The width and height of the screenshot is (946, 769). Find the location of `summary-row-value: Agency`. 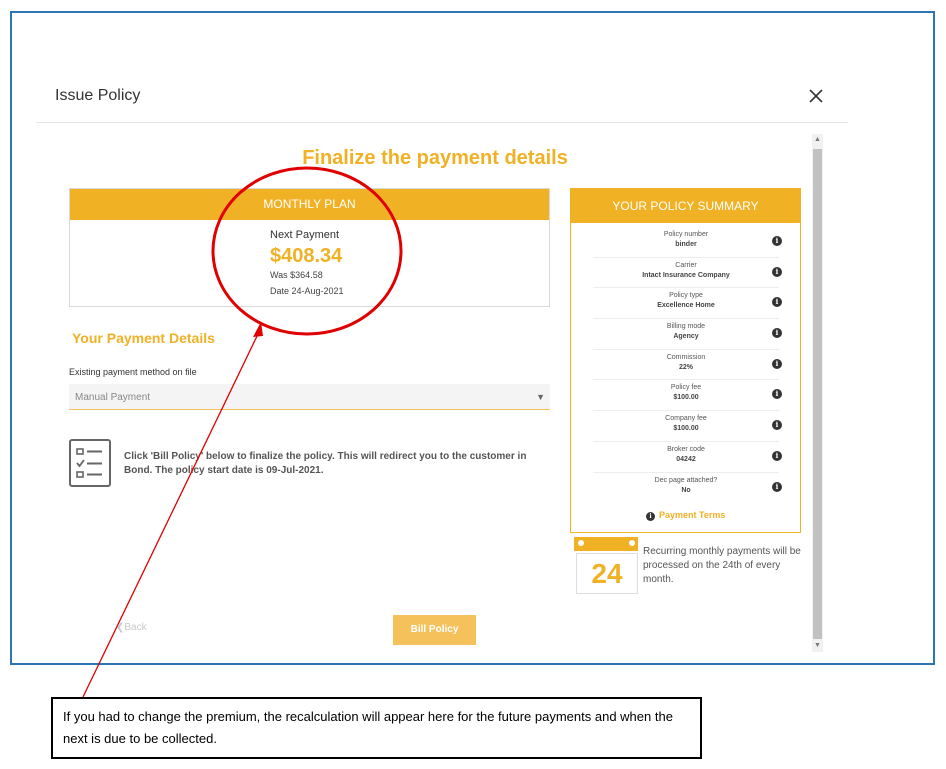

summary-row-value: Agency is located at coordinates (686, 337).